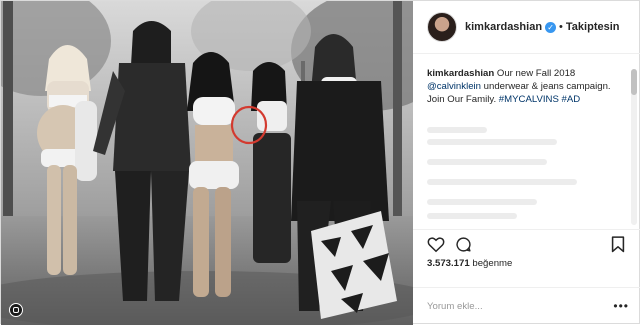 Image resolution: width=640 pixels, height=326 pixels. Describe the element at coordinates (436, 244) in the screenshot. I see `heart-icon` at that location.